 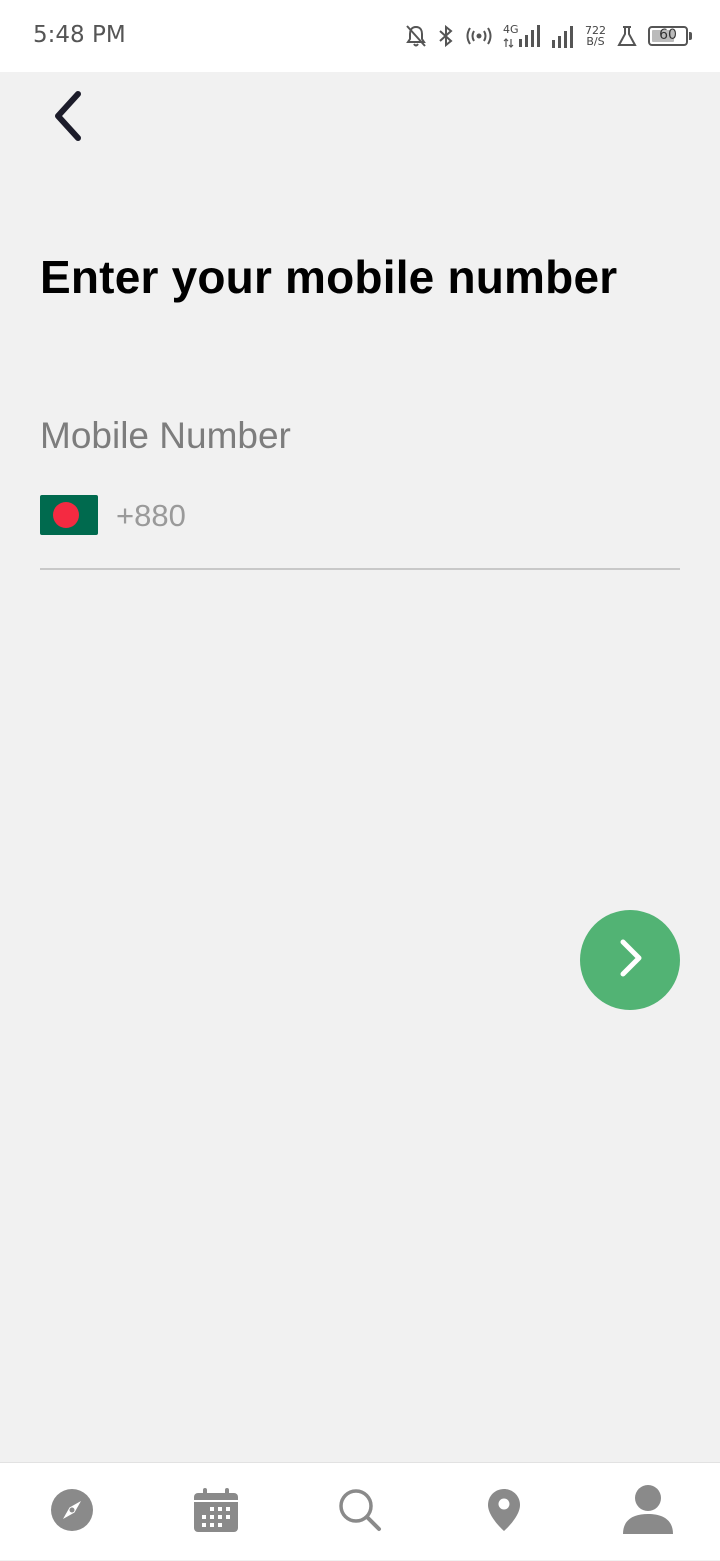 I want to click on phone-input-row, so click(x=360, y=531).